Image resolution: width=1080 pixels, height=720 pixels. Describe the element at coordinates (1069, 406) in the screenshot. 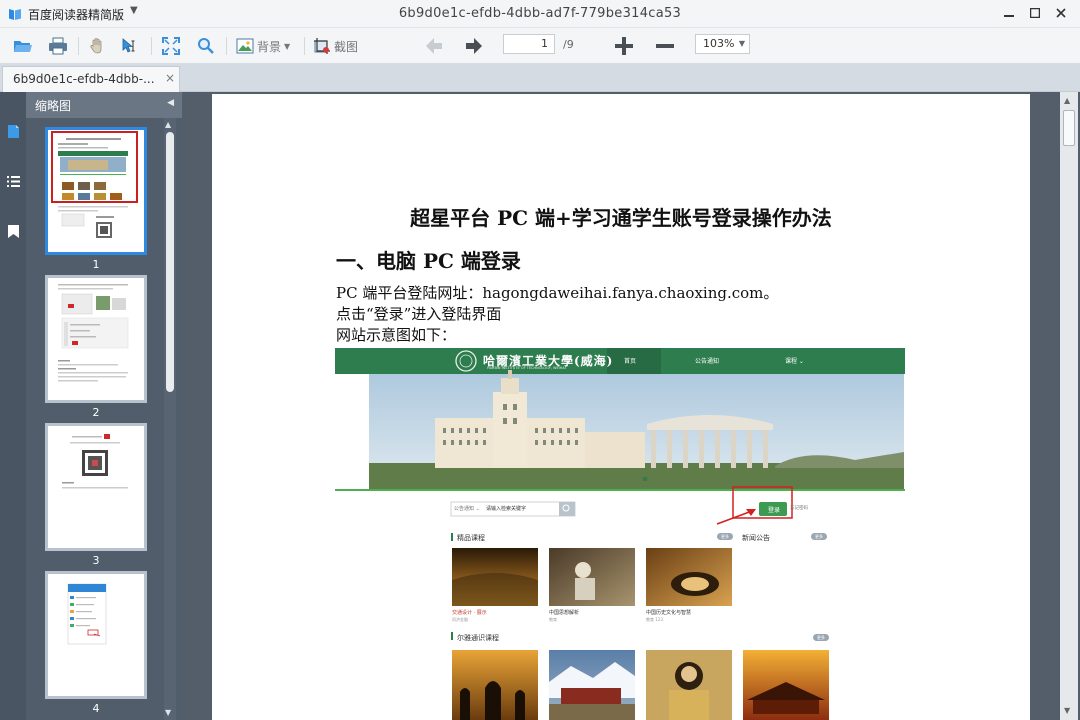

I see `document-scrollbar: ▲ ▼` at that location.